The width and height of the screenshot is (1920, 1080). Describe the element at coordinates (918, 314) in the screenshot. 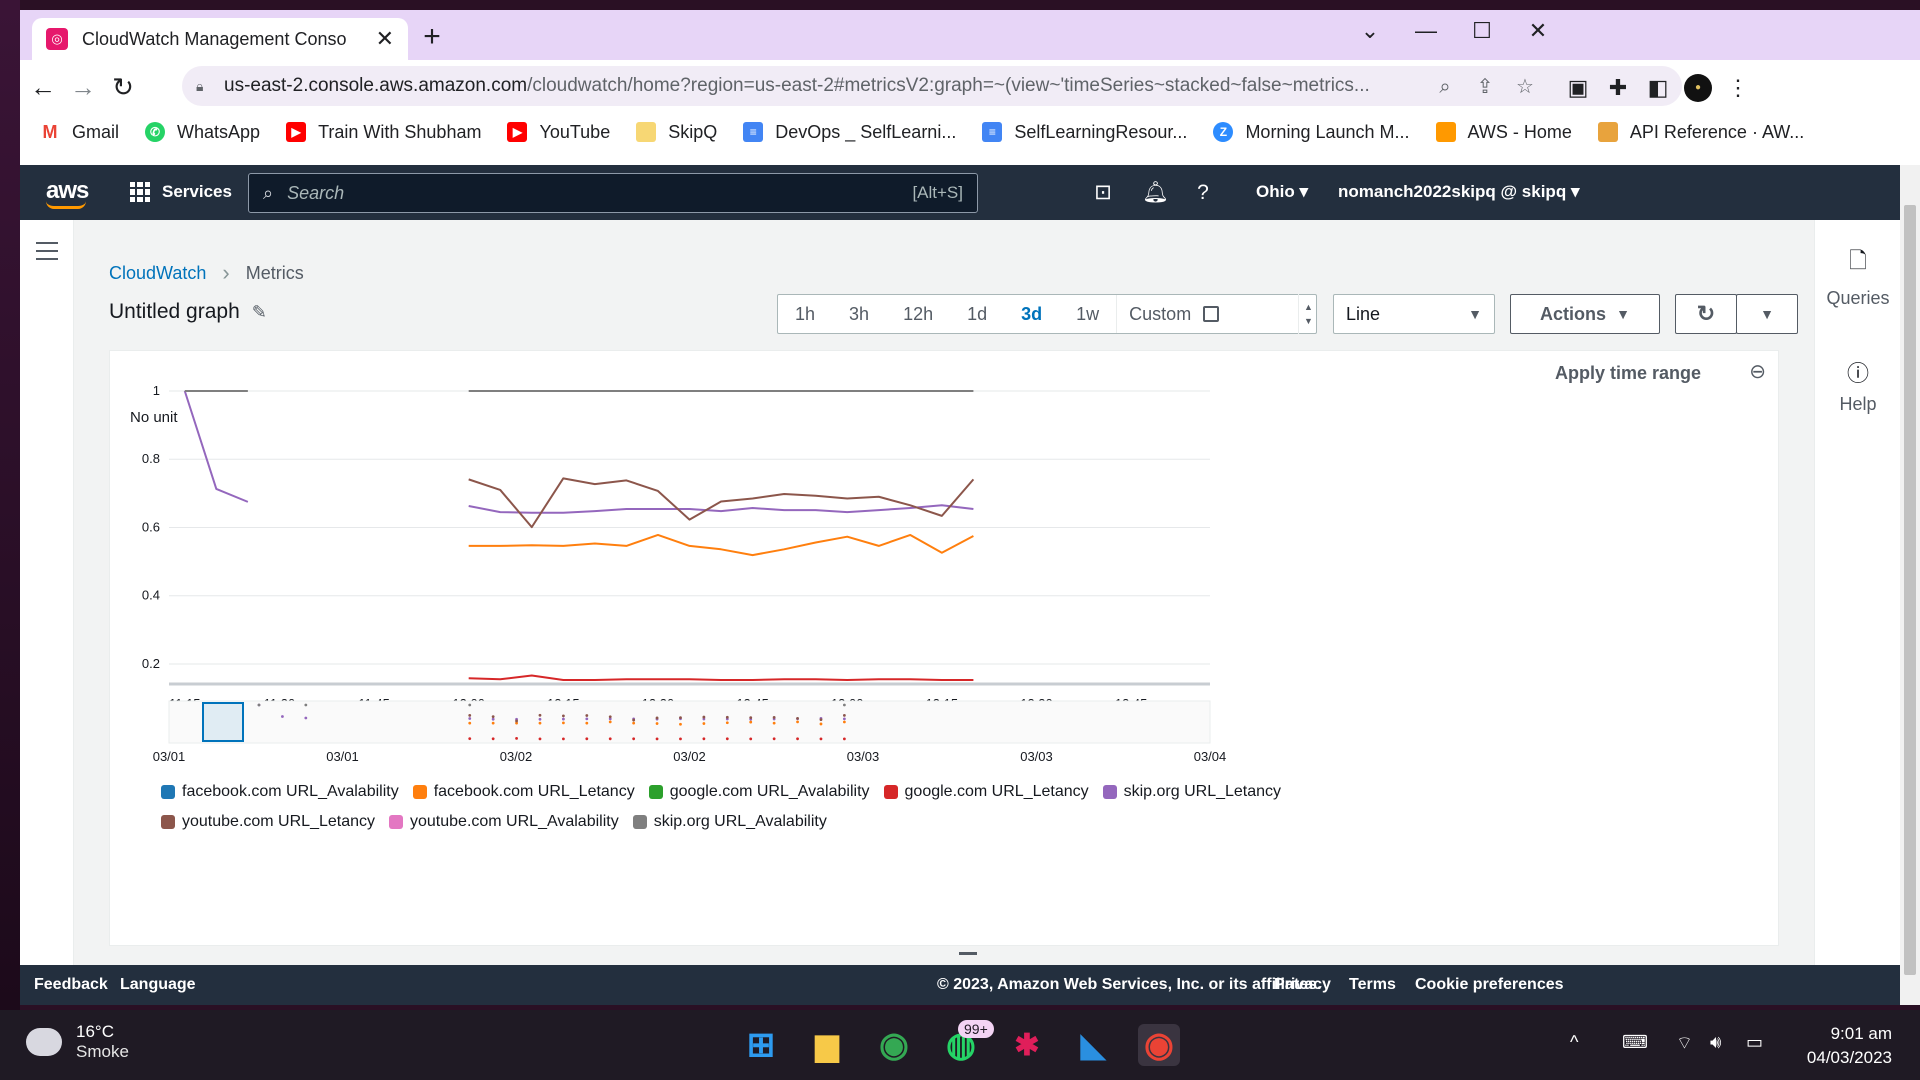

I see `time-range-12h: 12h` at that location.